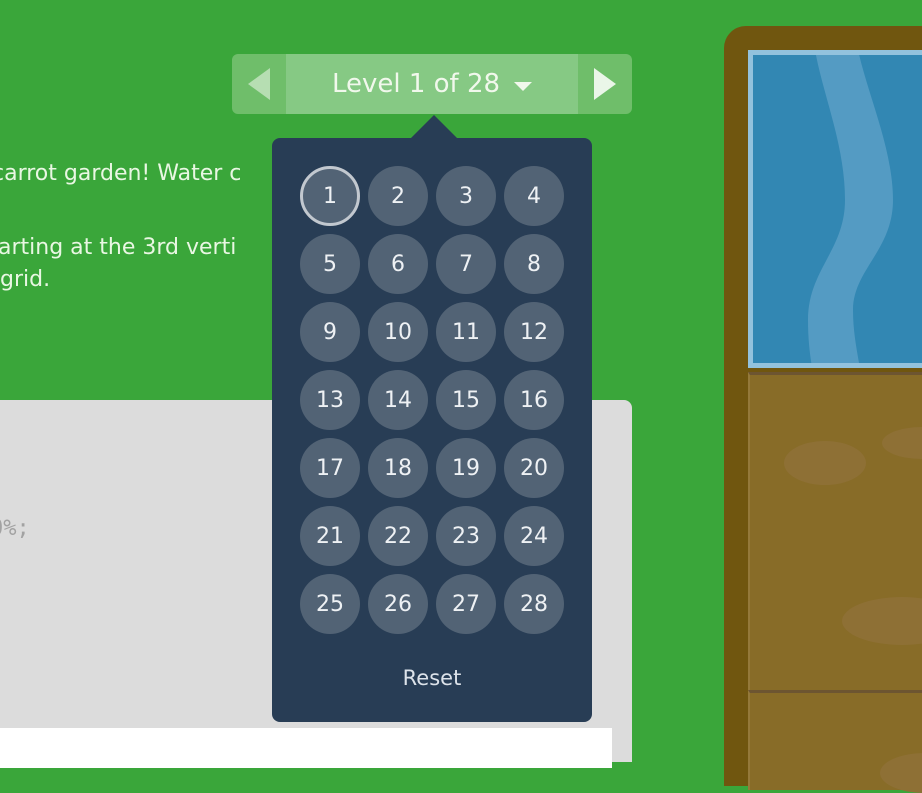 Image resolution: width=922 pixels, height=793 pixels. Describe the element at coordinates (466, 400) in the screenshot. I see `level-button-15: 15` at that location.